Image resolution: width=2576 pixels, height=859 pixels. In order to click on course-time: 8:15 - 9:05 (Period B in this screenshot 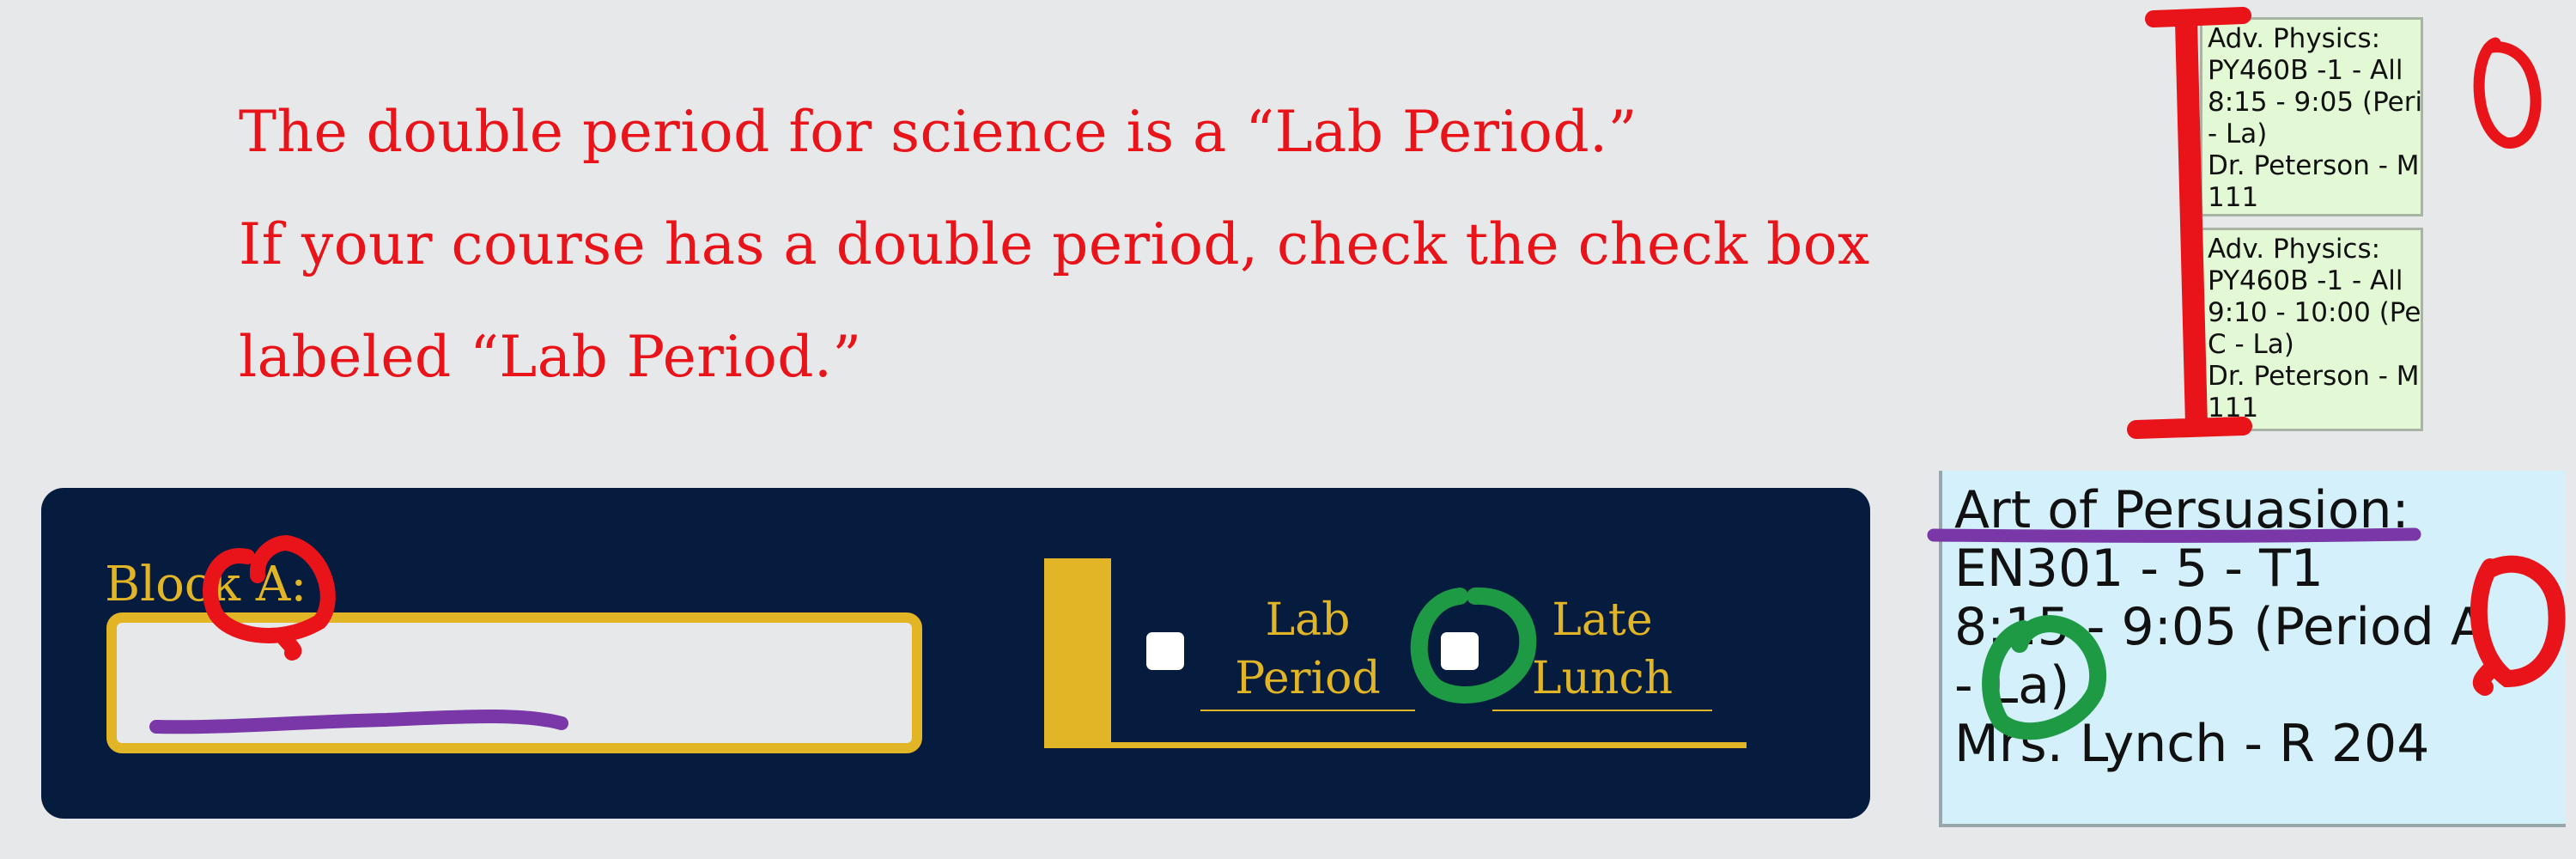, I will do `click(2316, 102)`.